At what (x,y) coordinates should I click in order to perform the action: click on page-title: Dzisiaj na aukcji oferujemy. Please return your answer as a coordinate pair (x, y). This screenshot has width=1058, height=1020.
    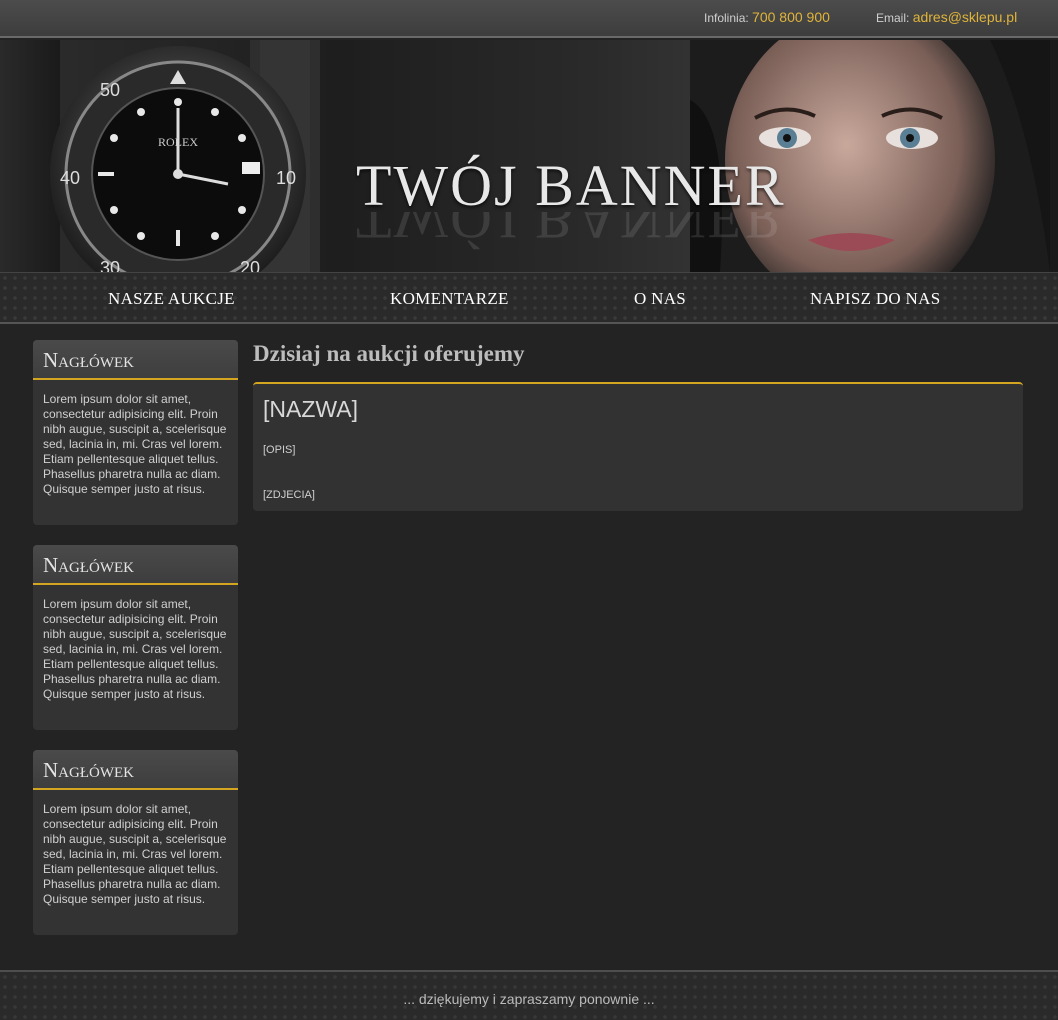
    Looking at the image, I should click on (389, 353).